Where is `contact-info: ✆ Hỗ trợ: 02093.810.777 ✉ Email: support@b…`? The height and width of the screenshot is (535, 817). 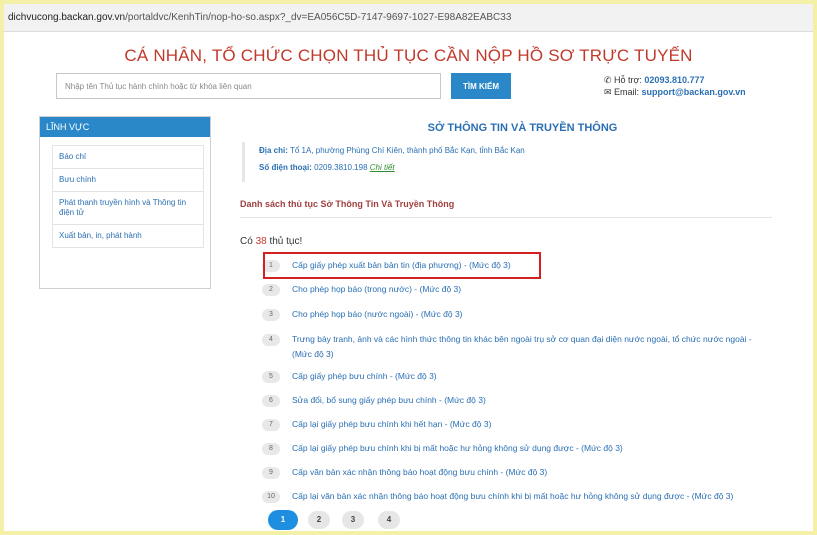
contact-info: ✆ Hỗ trợ: 02093.810.777 ✉ Email: support@b… is located at coordinates (675, 86).